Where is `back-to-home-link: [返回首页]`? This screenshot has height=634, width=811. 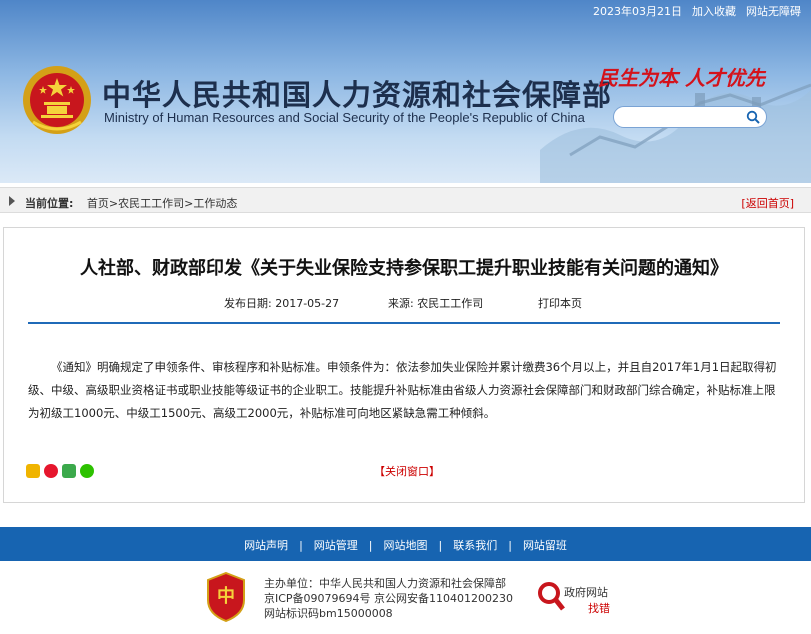 back-to-home-link: [返回首页] is located at coordinates (767, 203).